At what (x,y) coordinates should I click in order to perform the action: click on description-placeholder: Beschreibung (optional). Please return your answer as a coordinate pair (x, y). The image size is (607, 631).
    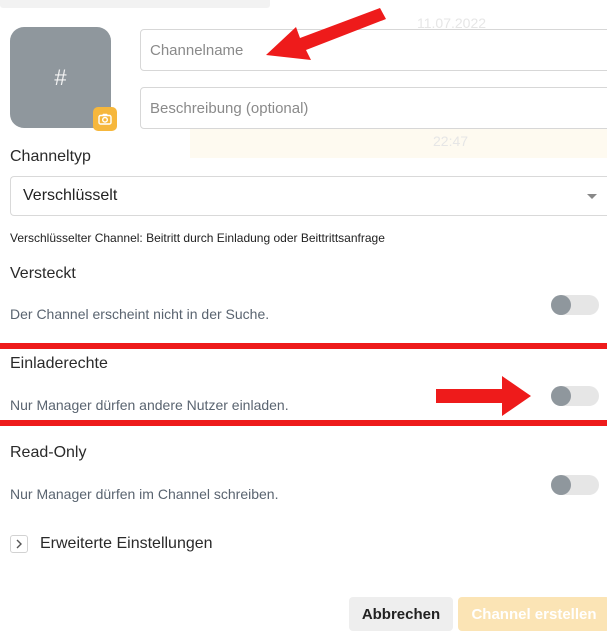
    Looking at the image, I should click on (229, 108).